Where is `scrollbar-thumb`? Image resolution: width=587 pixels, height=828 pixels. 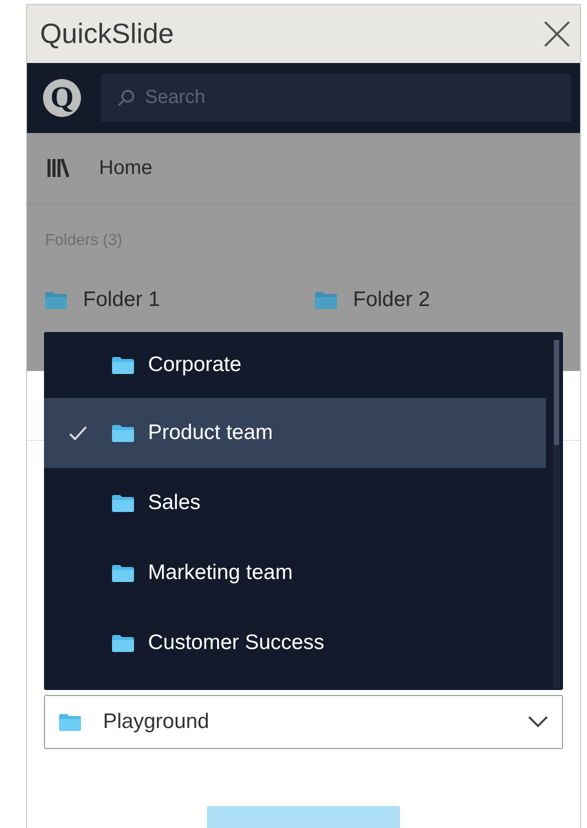
scrollbar-thumb is located at coordinates (556, 392).